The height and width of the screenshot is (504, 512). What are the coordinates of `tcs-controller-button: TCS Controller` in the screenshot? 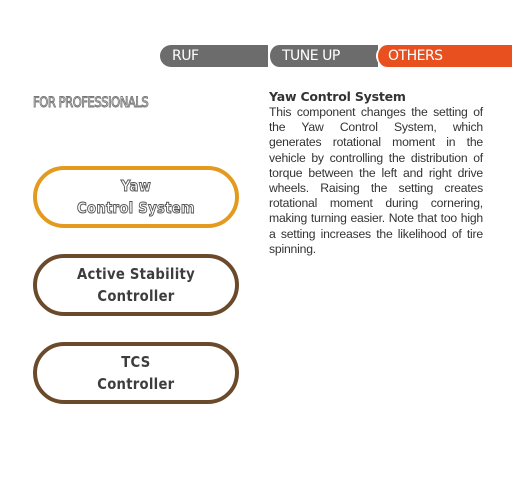 It's located at (136, 373).